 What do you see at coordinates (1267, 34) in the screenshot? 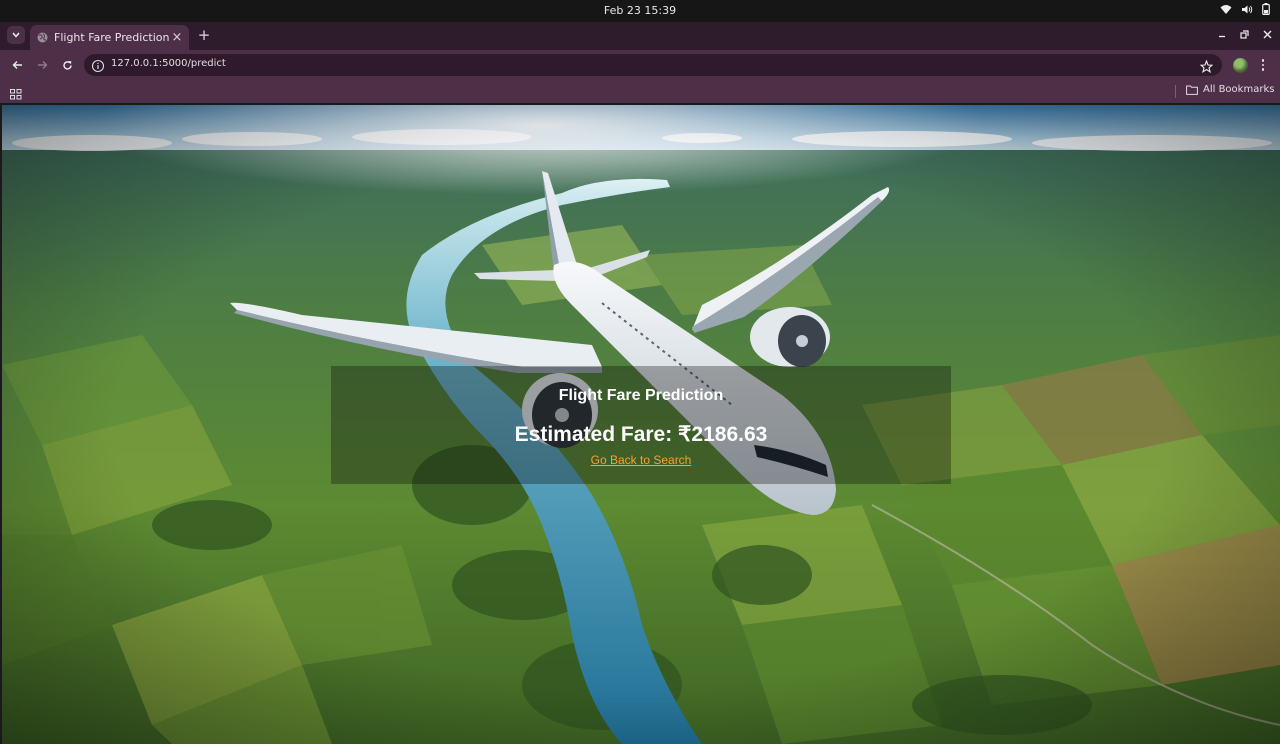
I see `window-close-icon` at bounding box center [1267, 34].